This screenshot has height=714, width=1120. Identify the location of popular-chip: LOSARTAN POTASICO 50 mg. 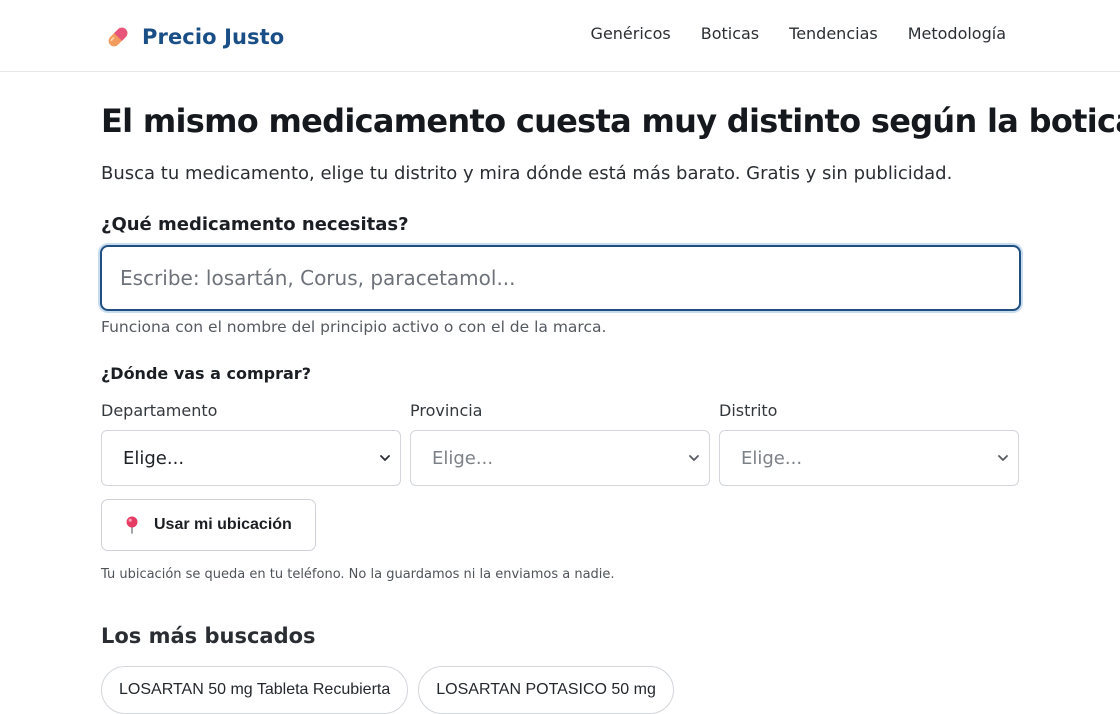
(546, 690).